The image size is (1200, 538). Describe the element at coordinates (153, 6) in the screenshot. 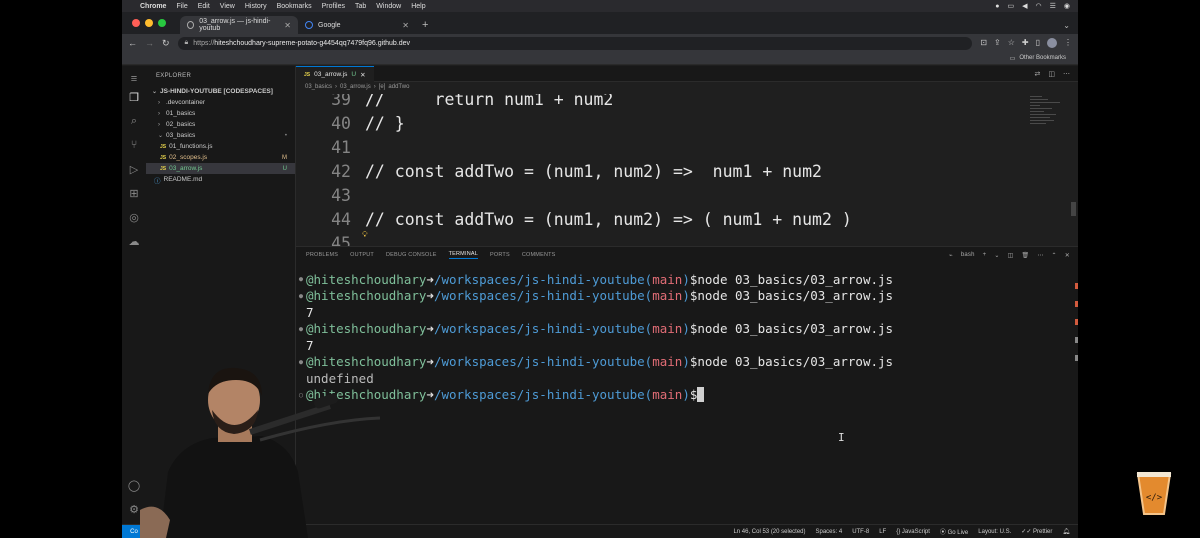

I see `menubar-app-name: Chrome` at that location.